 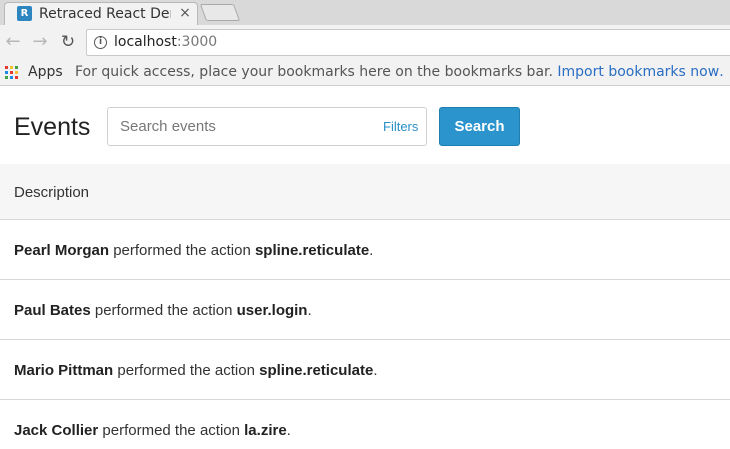 What do you see at coordinates (365, 192) in the screenshot?
I see `table-header: Description` at bounding box center [365, 192].